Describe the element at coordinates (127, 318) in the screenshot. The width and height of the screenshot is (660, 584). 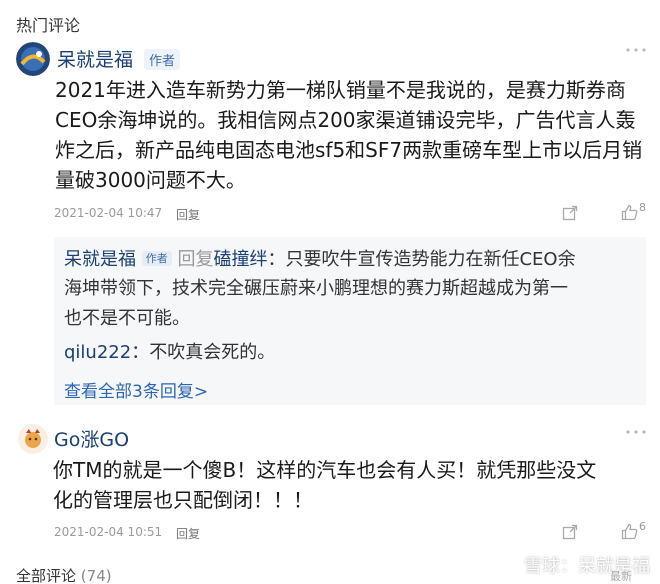
I see `reply-1-line-3: 也不是不可能。` at that location.